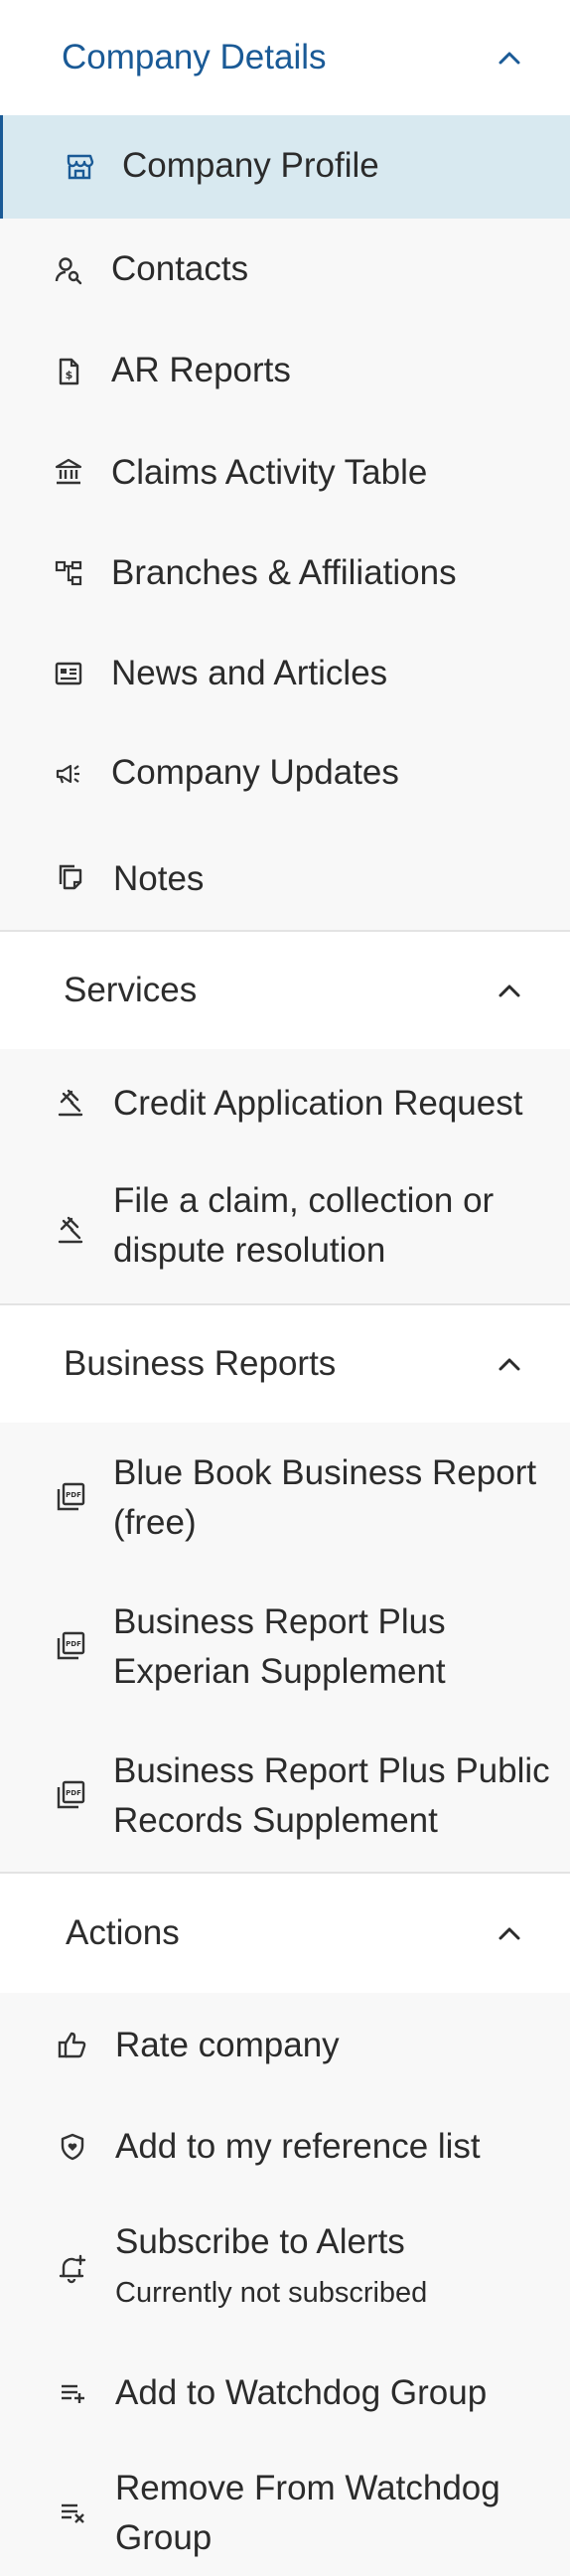 The image size is (570, 2576). Describe the element at coordinates (72, 2046) in the screenshot. I see `thumbs-up-icon` at that location.